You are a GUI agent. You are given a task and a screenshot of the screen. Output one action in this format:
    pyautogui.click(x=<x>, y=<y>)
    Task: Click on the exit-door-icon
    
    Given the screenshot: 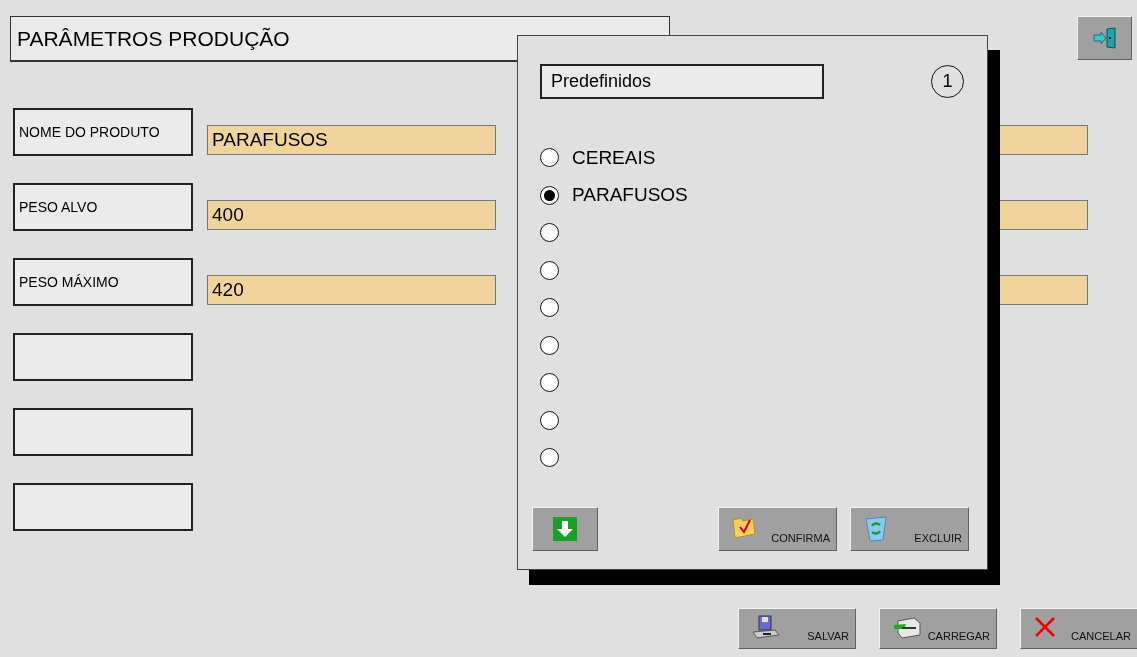 What is the action you would take?
    pyautogui.click(x=1104, y=38)
    